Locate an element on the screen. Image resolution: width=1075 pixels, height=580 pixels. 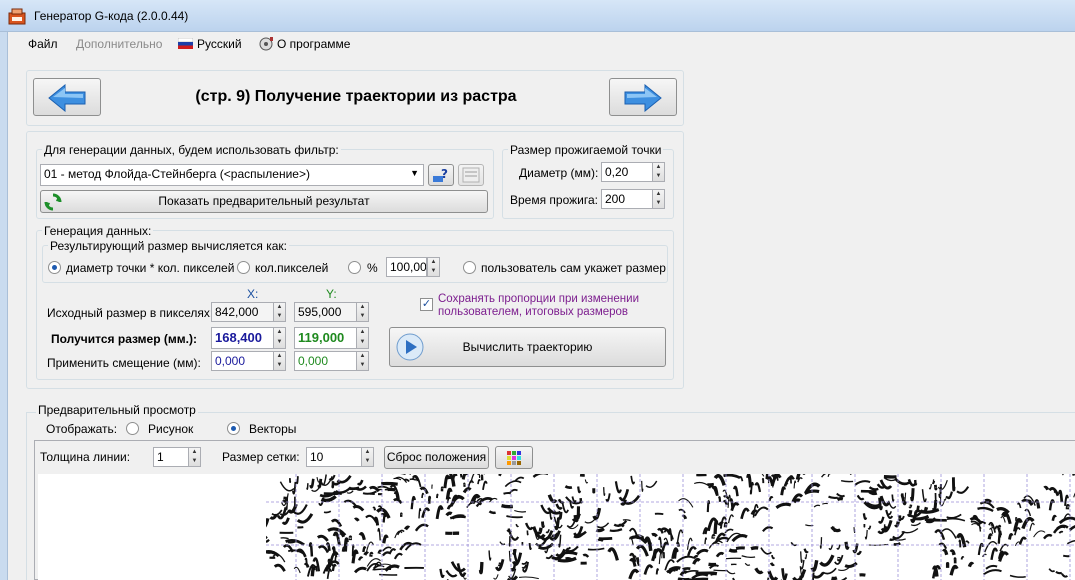
result-x-spinner: ▲ ▼ is located at coordinates (279, 338).